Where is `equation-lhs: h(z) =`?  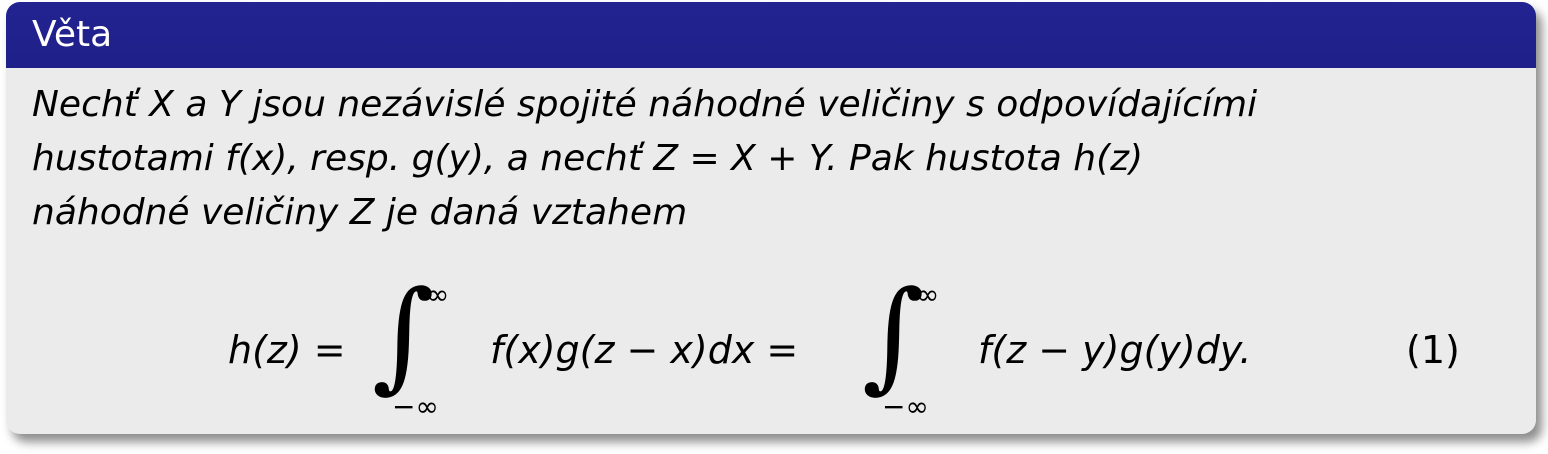
equation-lhs: h(z) = is located at coordinates (287, 350).